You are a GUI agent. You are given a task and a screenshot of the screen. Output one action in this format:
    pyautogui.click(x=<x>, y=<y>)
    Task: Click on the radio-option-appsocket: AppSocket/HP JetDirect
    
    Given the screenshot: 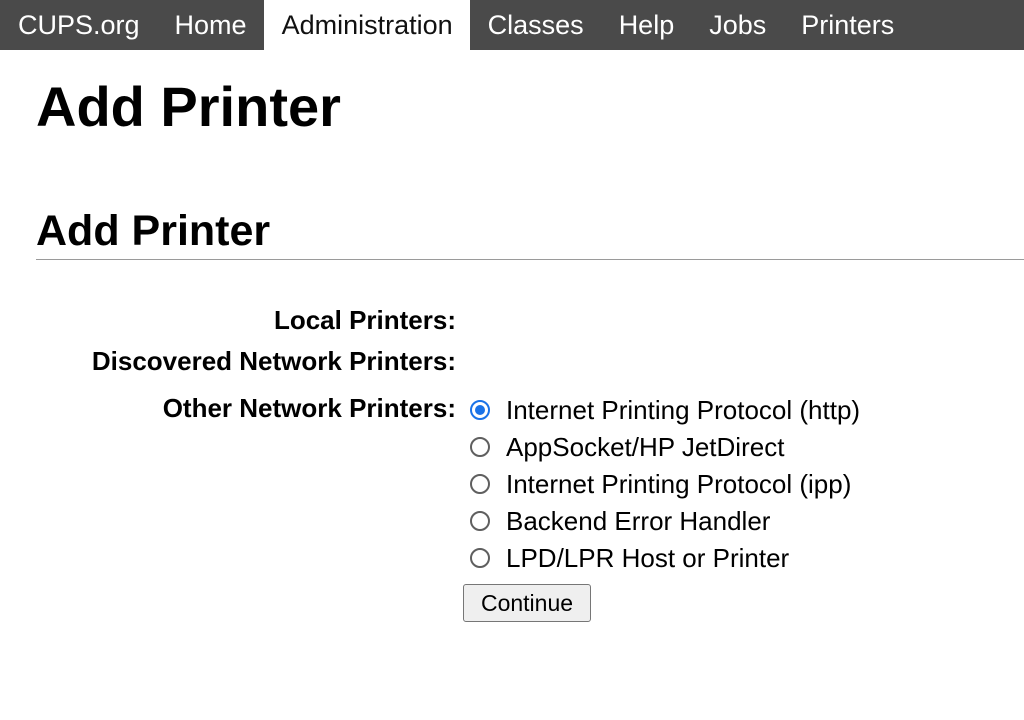 What is the action you would take?
    pyautogui.click(x=627, y=447)
    